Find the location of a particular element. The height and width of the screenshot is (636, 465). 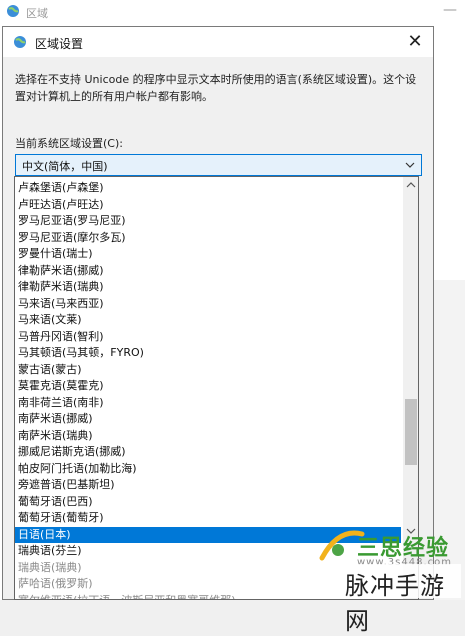

locale-list-item: 罗马尼亚语(罗马尼亚) is located at coordinates (208, 221).